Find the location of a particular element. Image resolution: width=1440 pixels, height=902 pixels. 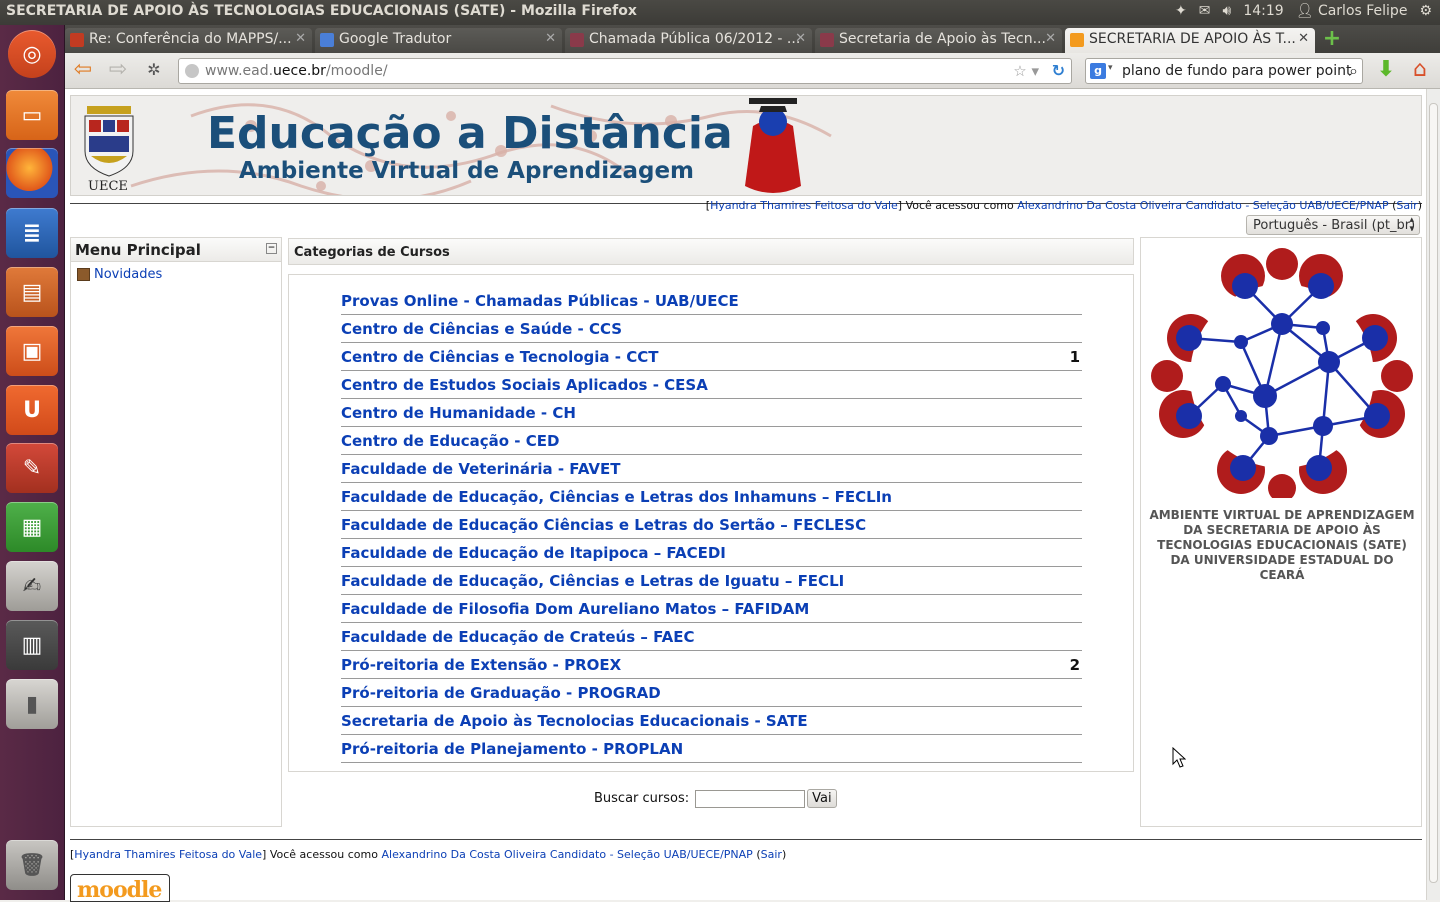

search-icon: ⌕ is located at coordinates (1353, 71).